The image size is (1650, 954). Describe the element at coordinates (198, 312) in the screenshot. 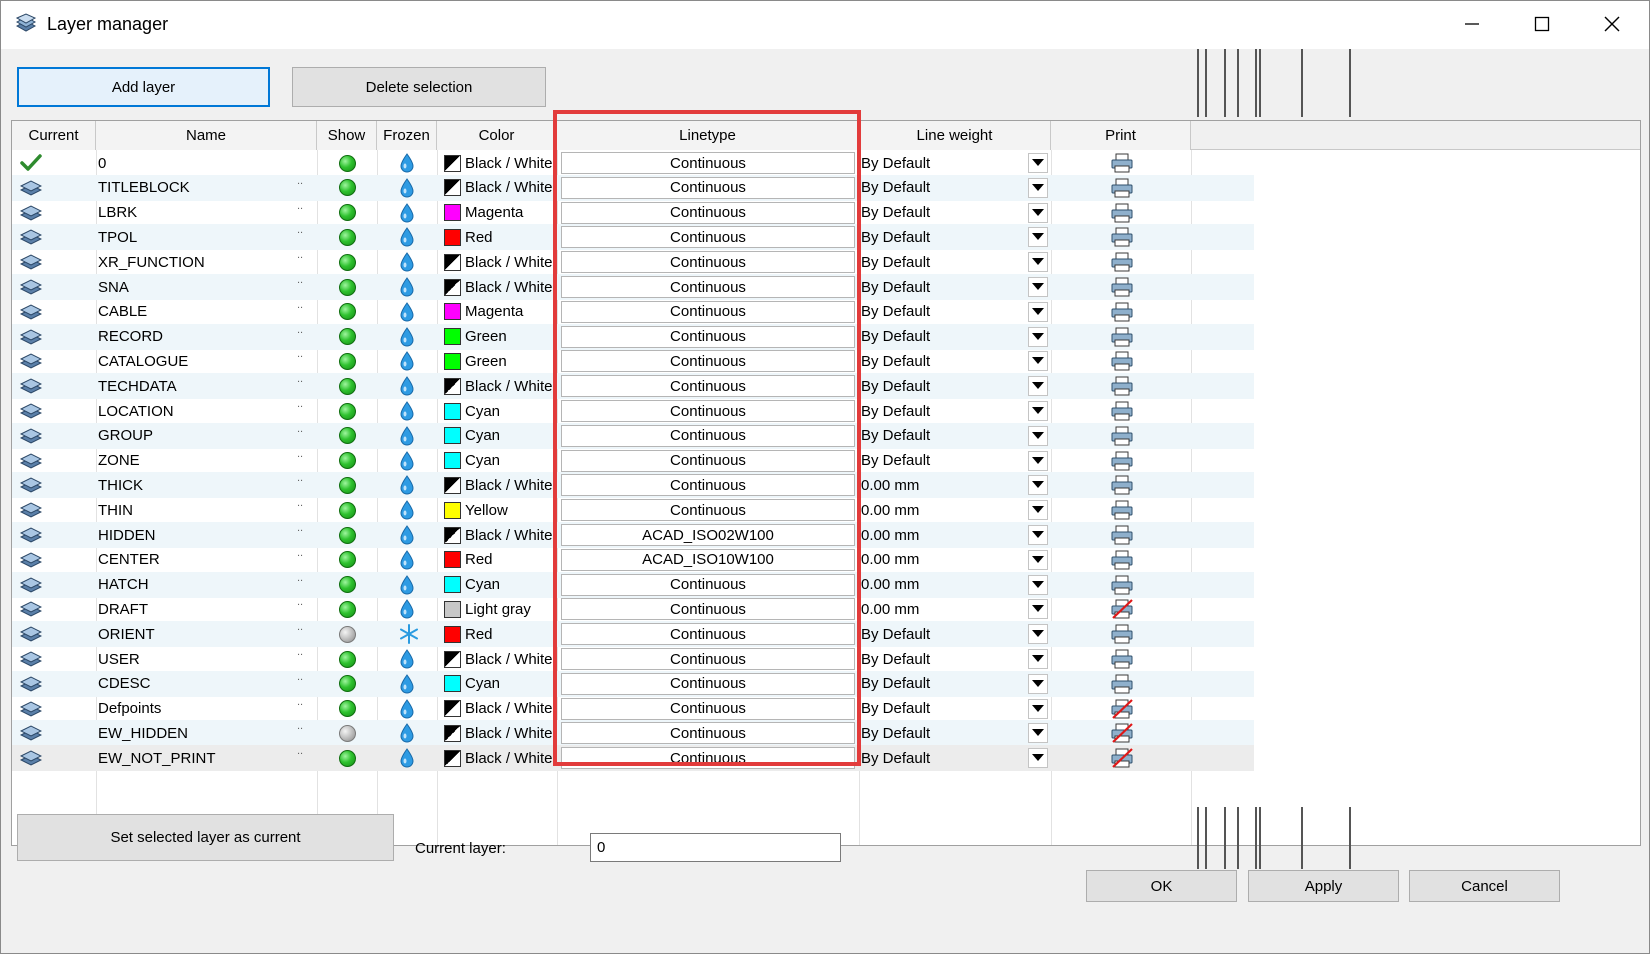

I see `layer-name: CABLE` at that location.